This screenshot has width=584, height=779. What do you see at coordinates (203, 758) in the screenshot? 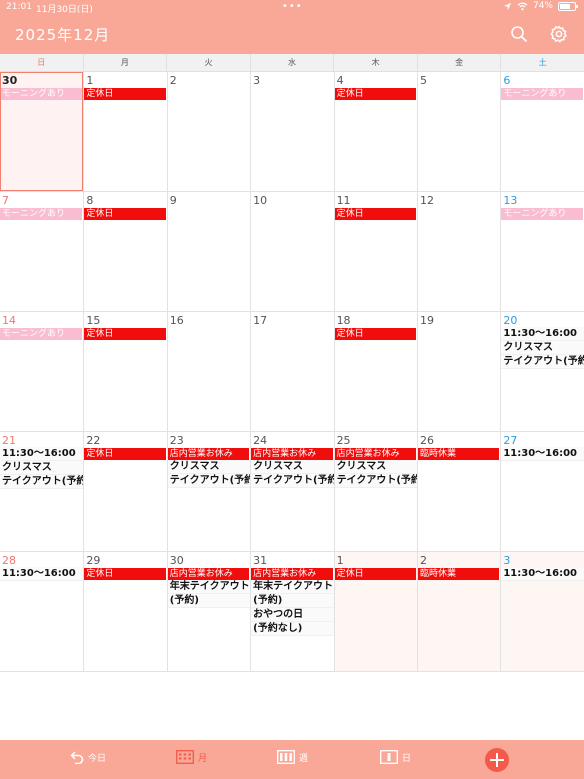
I see `month-label: 月` at bounding box center [203, 758].